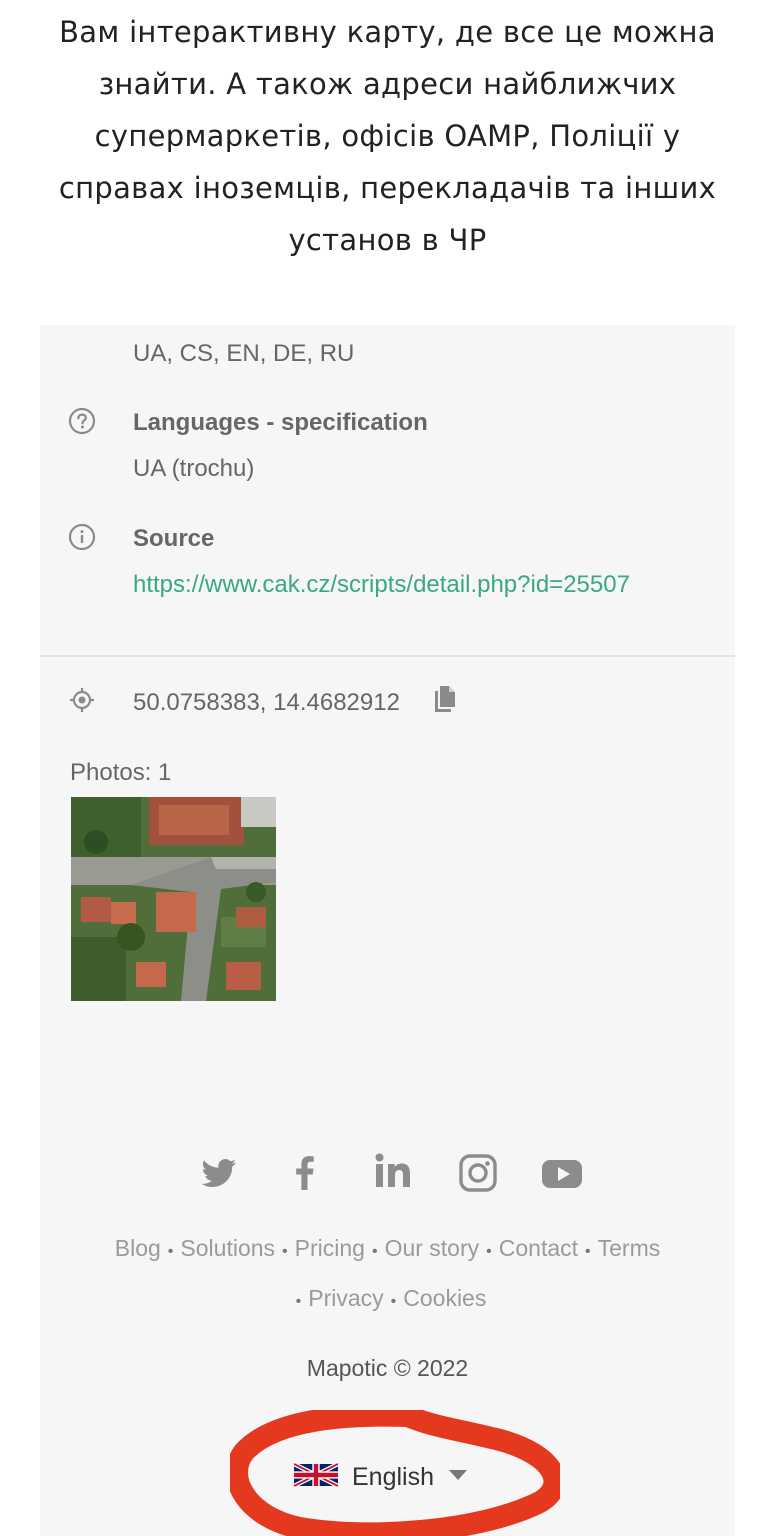 The height and width of the screenshot is (1536, 775). I want to click on footer-link-solutions: Solutions, so click(227, 1248).